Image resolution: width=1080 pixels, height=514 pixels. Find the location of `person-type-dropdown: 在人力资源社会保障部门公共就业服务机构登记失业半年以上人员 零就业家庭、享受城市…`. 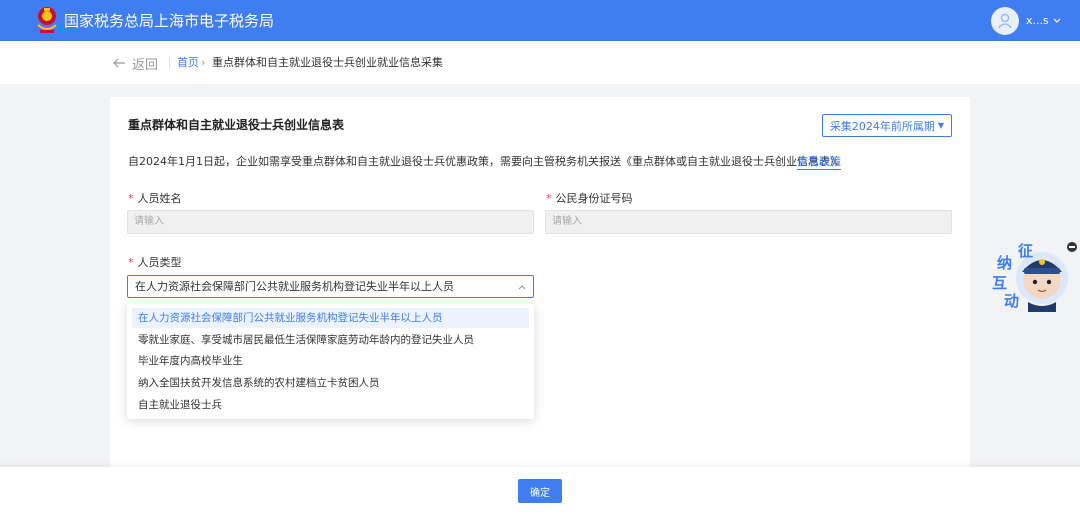

person-type-dropdown: 在人力资源社会保障部门公共就业服务机构登记失业半年以上人员 零就业家庭、享受城市… is located at coordinates (330, 361).